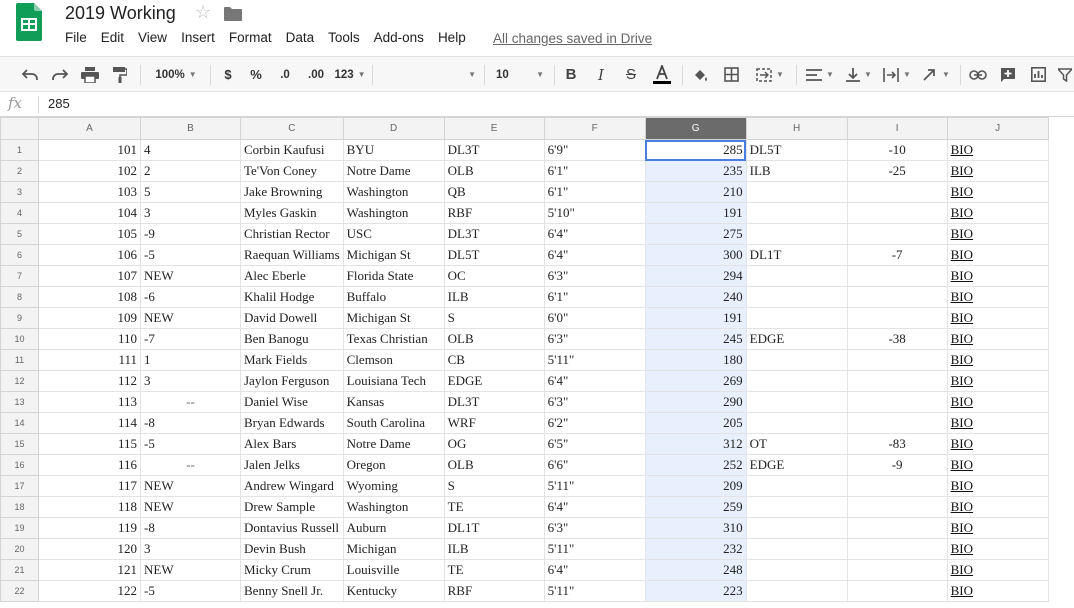 Image resolution: width=1074 pixels, height=608 pixels. I want to click on decrease-decimals-button: .0, so click(285, 74).